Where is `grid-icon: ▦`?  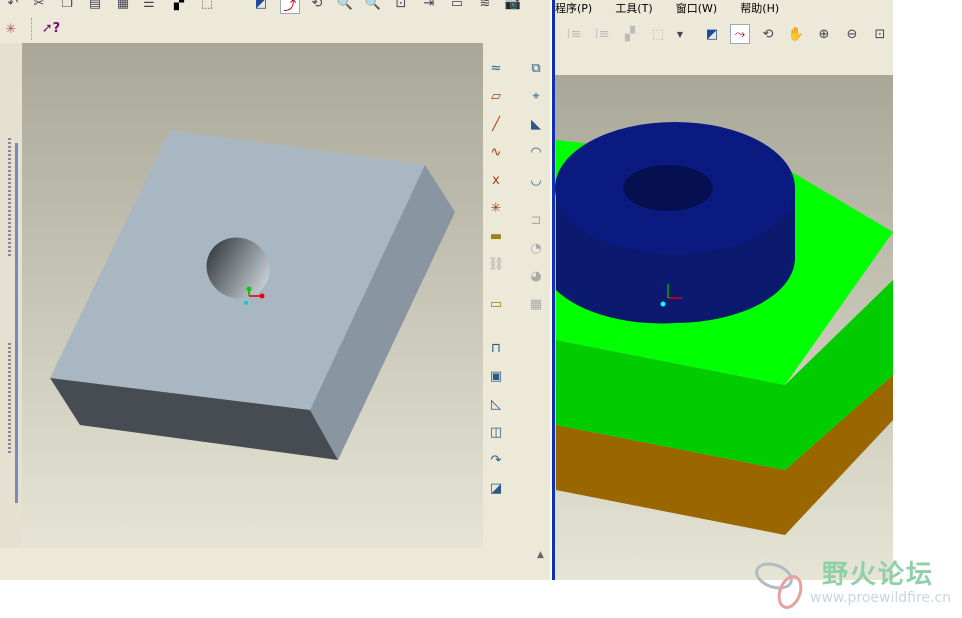 grid-icon: ▦ is located at coordinates (536, 304).